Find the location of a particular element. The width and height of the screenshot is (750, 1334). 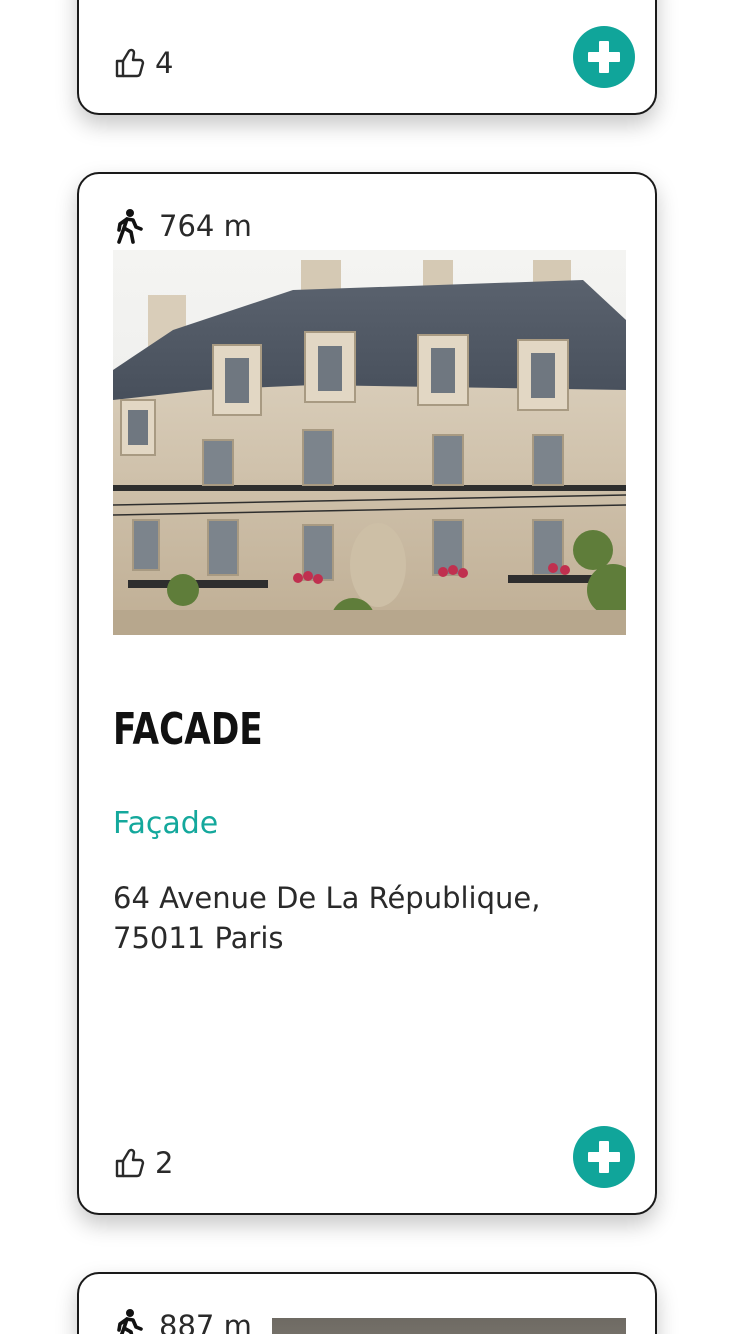

distance-label: 887 m is located at coordinates (192, 1318).